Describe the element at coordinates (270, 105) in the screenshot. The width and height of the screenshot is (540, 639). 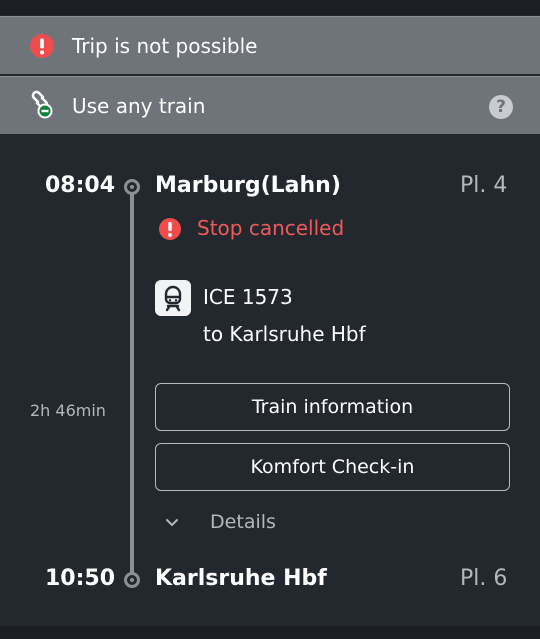
I see `use-any-train-banner: Use any train ?` at that location.